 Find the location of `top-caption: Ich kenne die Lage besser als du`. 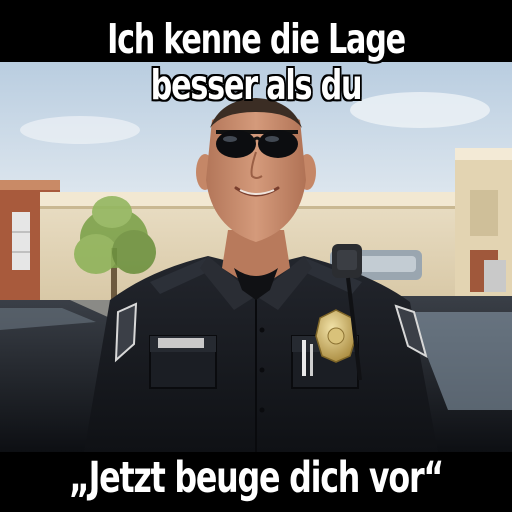

top-caption: Ich kenne die Lage besser als du is located at coordinates (256, 62).